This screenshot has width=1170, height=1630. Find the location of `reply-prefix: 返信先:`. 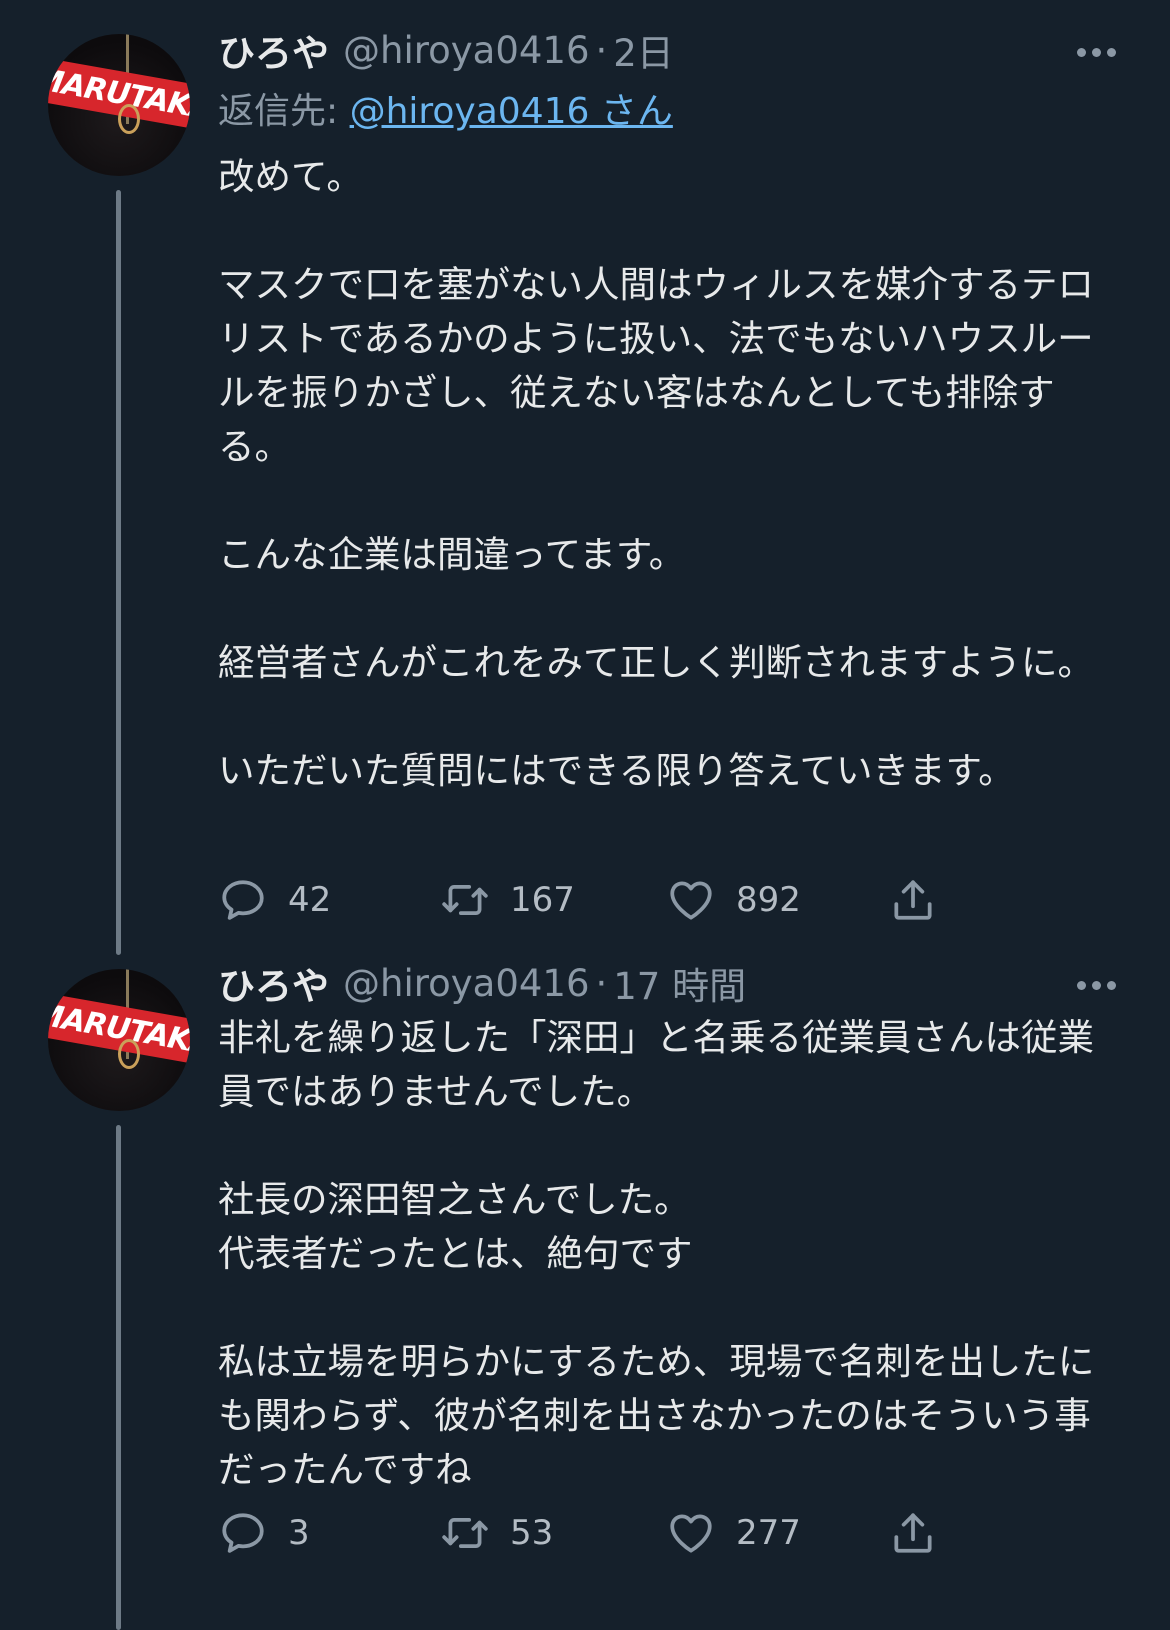

reply-prefix: 返信先: is located at coordinates (284, 111).